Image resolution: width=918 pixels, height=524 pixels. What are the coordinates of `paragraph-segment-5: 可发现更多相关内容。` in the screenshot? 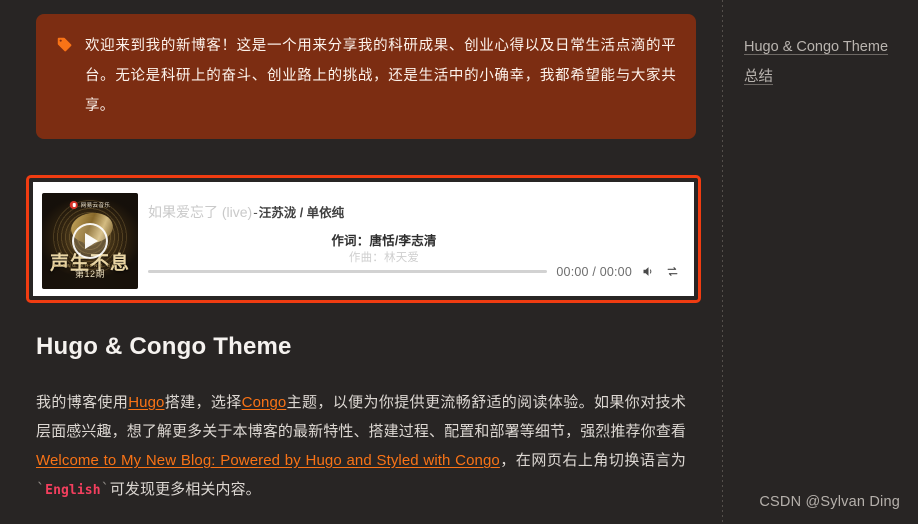 It's located at (185, 489).